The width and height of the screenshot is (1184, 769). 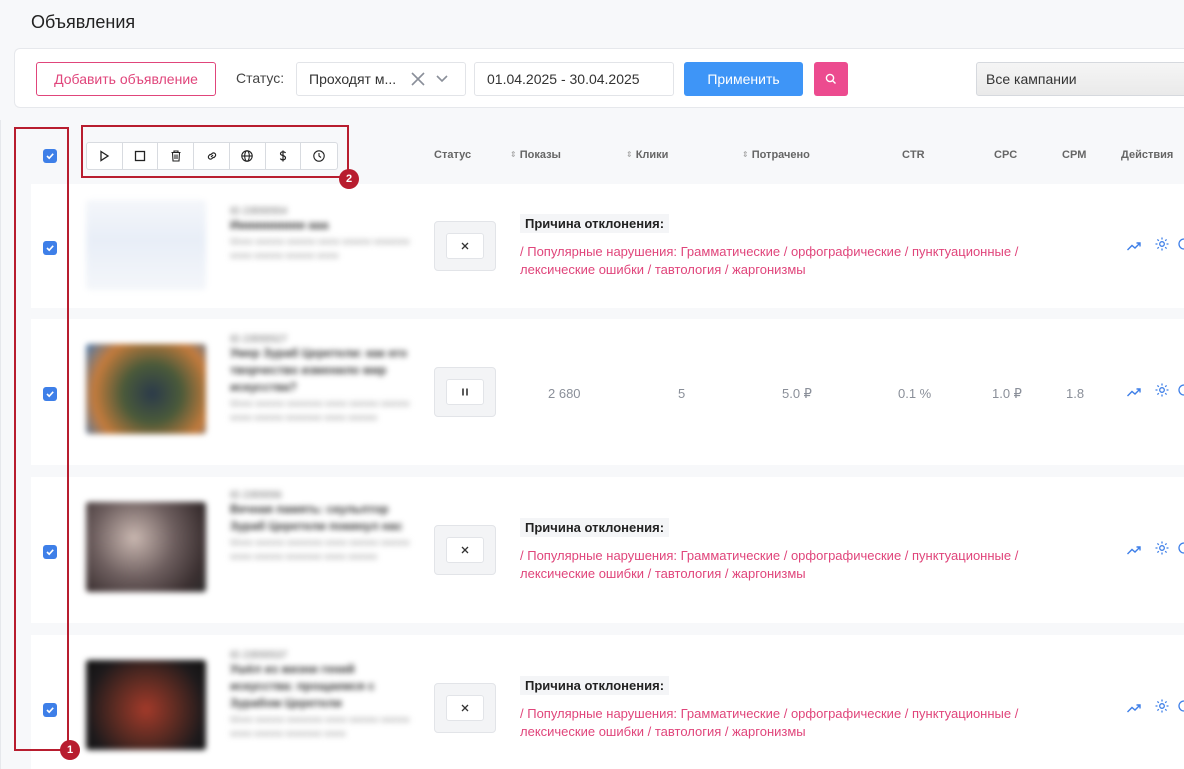 I want to click on cpc-value: 1.0 ₽, so click(x=1007, y=393).